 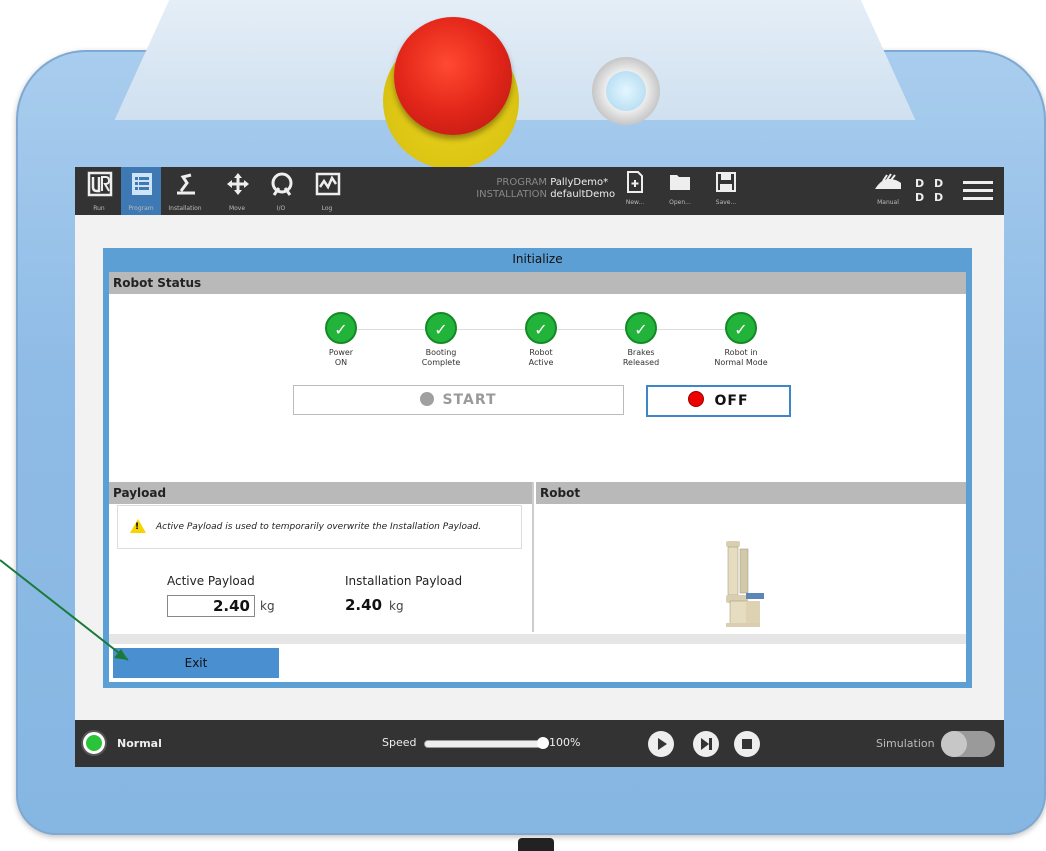 I want to click on tab-move: Move, so click(x=237, y=191).